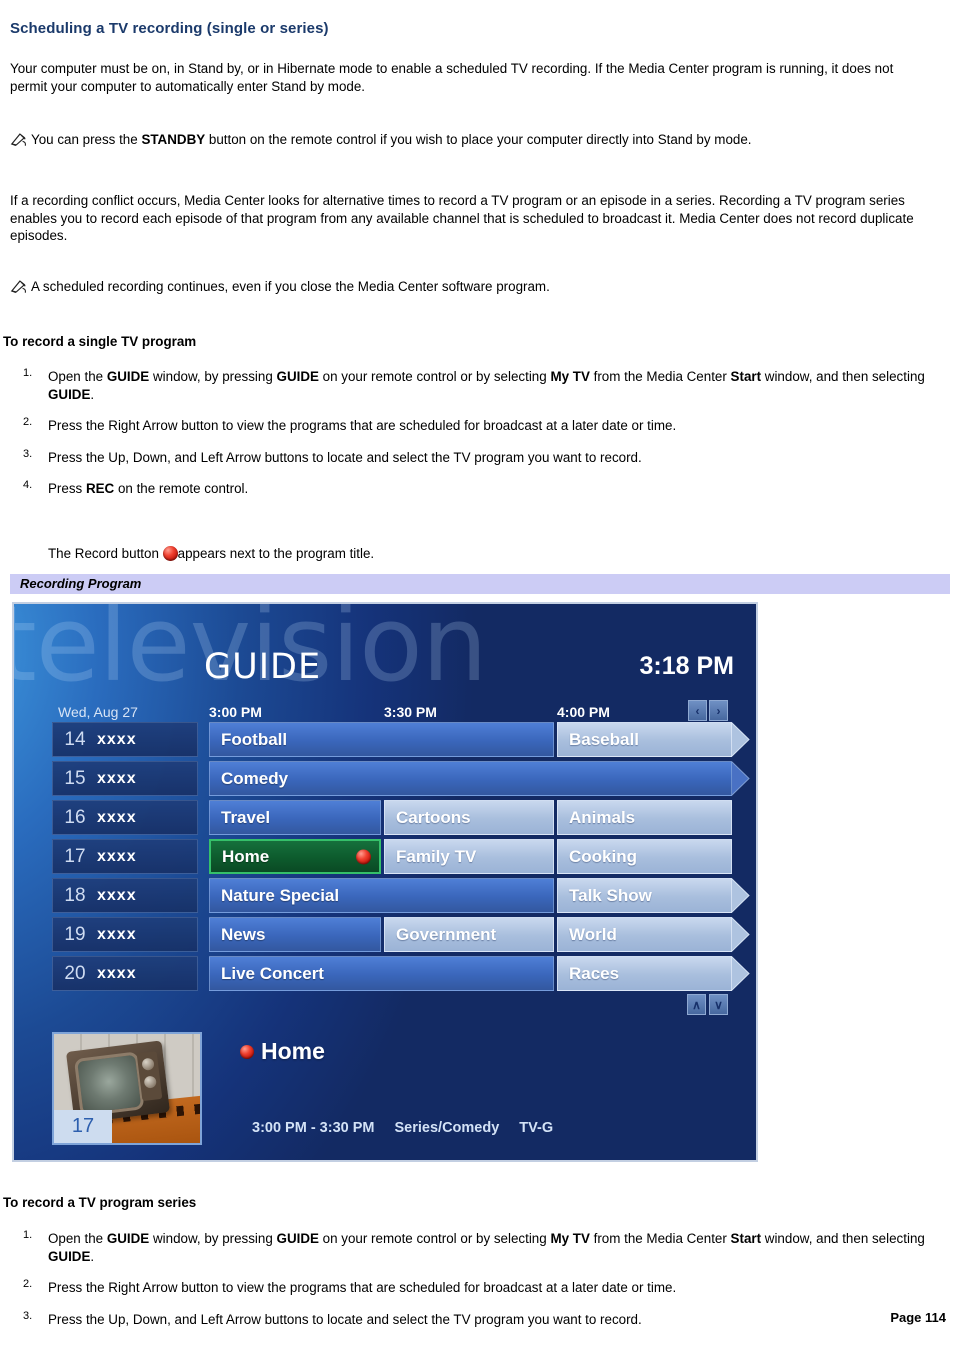 Image resolution: width=954 pixels, height=1351 pixels. Describe the element at coordinates (246, 856) in the screenshot. I see `program-title: Home` at that location.